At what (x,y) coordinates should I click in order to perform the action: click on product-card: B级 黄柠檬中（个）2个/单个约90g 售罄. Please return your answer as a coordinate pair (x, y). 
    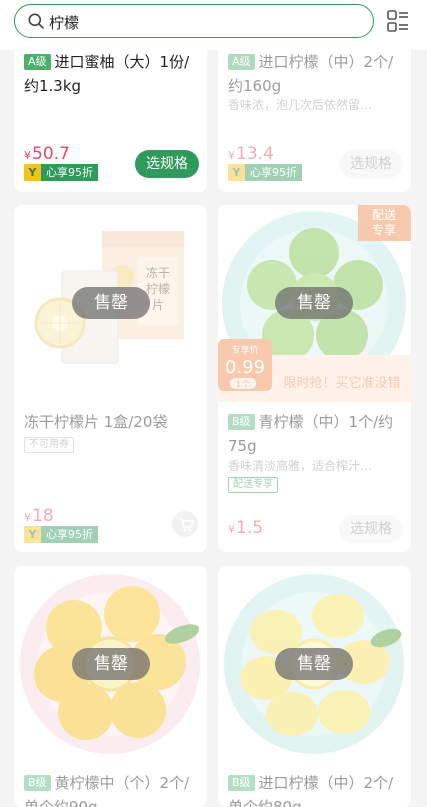
    Looking at the image, I should click on (110, 686).